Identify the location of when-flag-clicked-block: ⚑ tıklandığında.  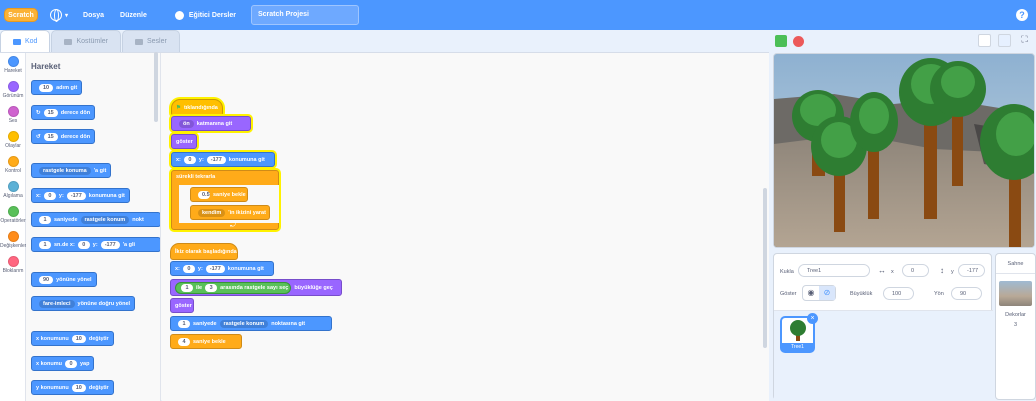
(197, 107).